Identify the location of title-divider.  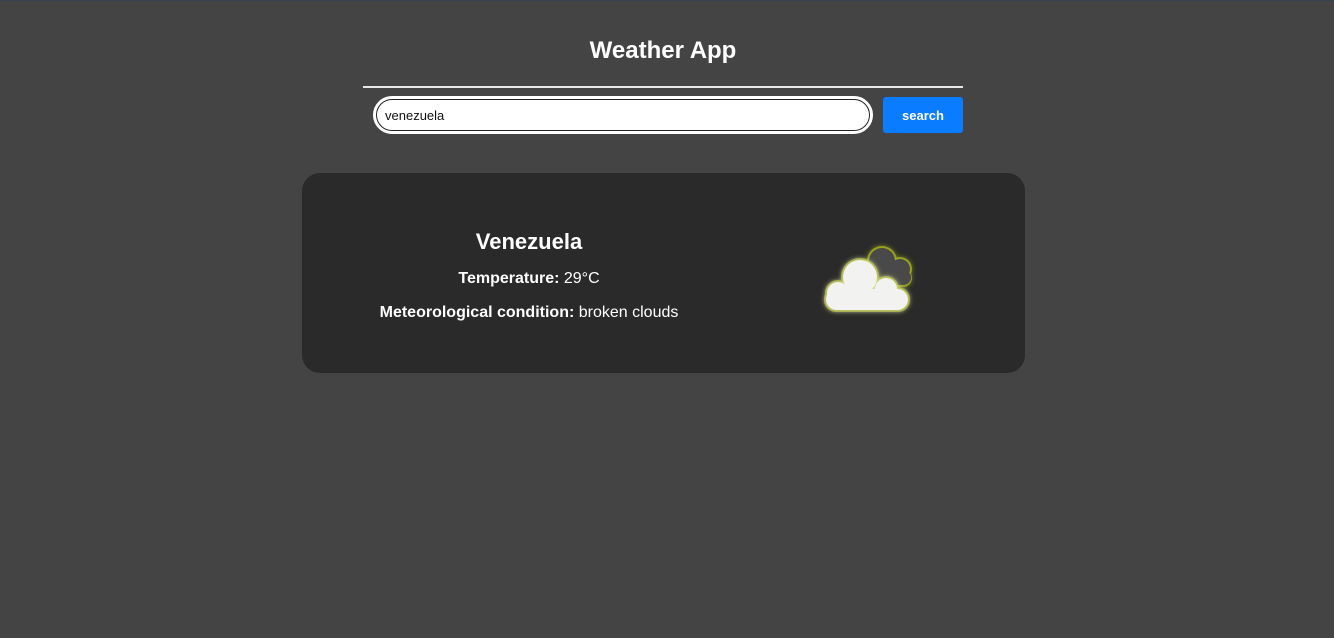
(663, 87).